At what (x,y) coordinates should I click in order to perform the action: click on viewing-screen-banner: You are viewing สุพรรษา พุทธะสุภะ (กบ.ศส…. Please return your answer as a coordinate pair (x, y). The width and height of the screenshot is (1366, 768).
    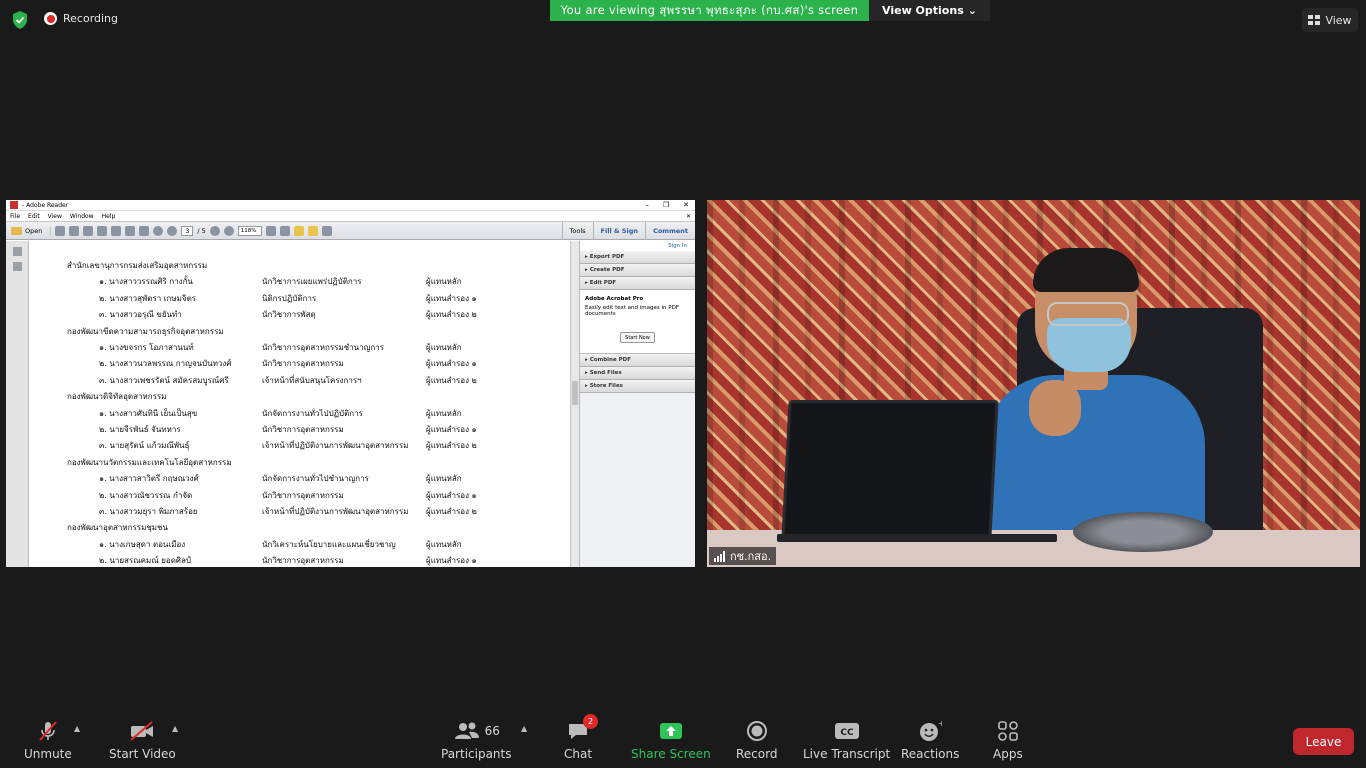
    Looking at the image, I should click on (709, 10).